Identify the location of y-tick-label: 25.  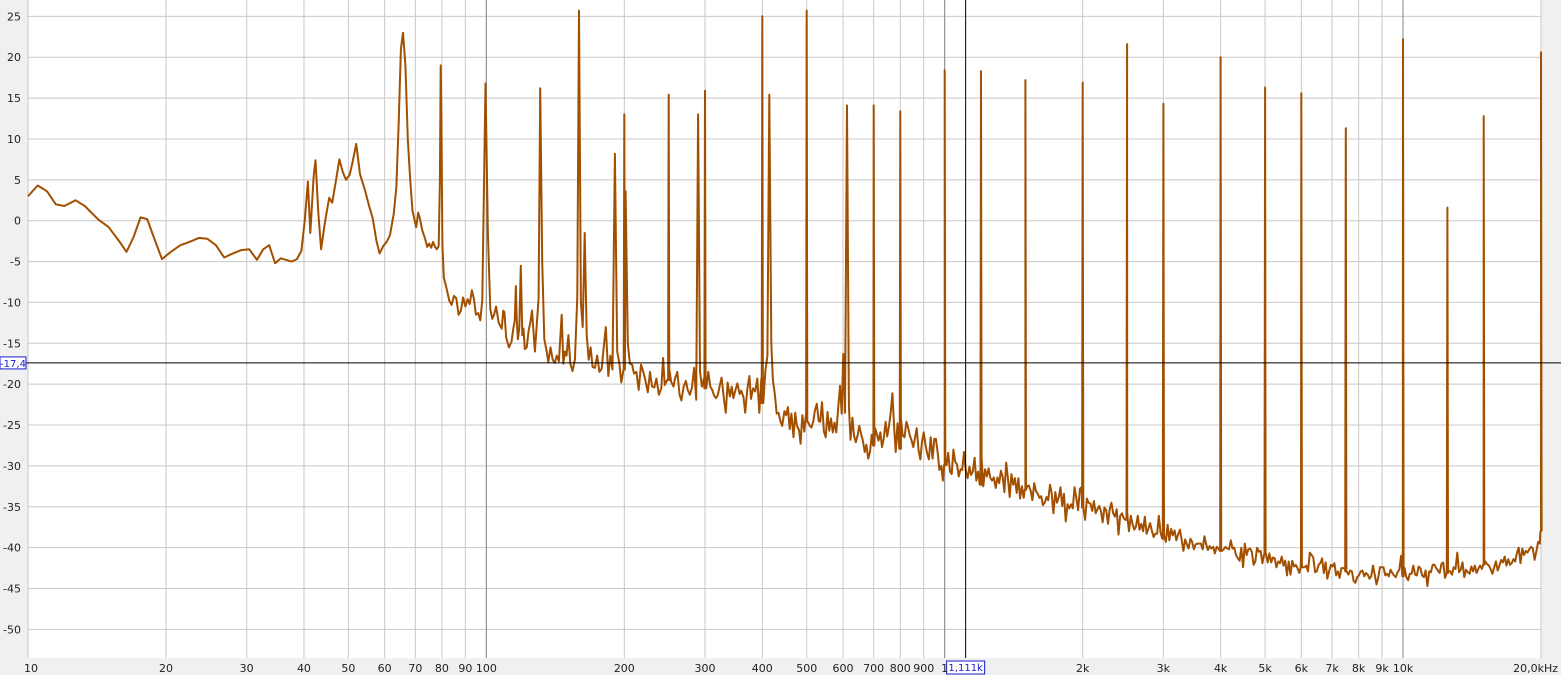
(14, 16).